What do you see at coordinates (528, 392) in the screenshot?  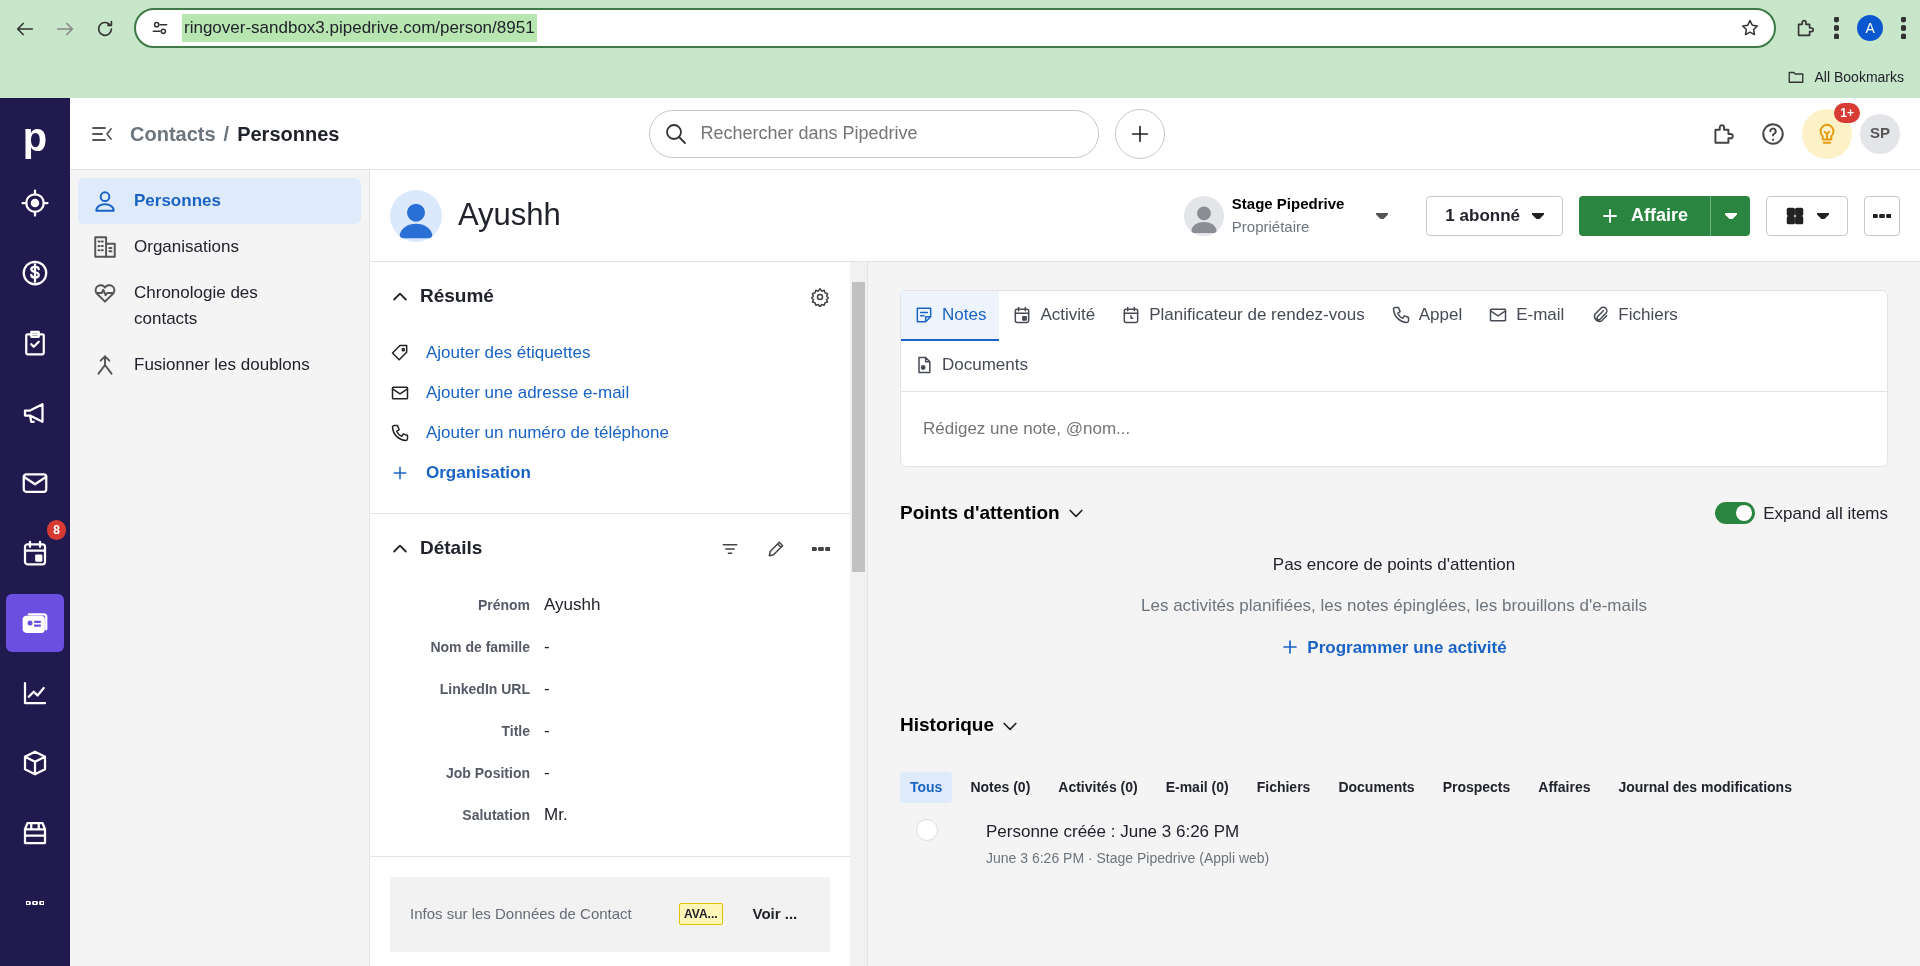 I see `add-link: Ajouter une adresse e-mail` at bounding box center [528, 392].